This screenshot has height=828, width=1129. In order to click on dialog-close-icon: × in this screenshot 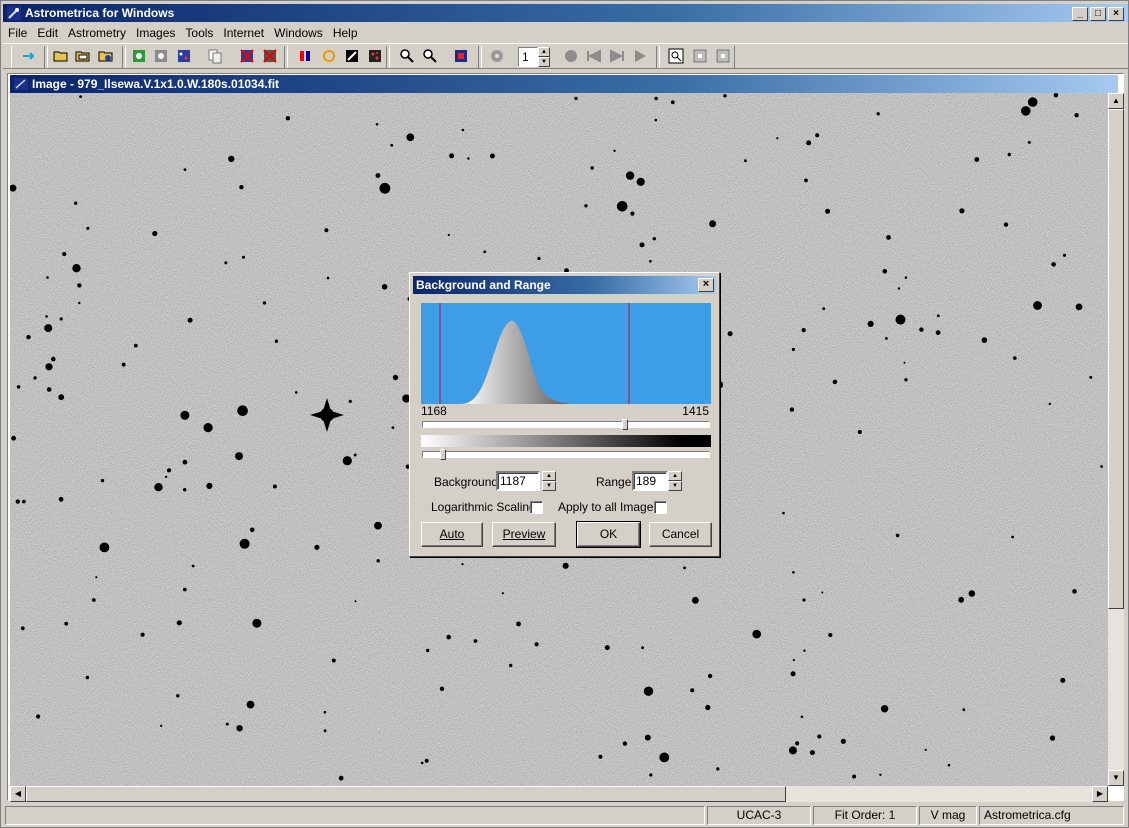, I will do `click(706, 285)`.